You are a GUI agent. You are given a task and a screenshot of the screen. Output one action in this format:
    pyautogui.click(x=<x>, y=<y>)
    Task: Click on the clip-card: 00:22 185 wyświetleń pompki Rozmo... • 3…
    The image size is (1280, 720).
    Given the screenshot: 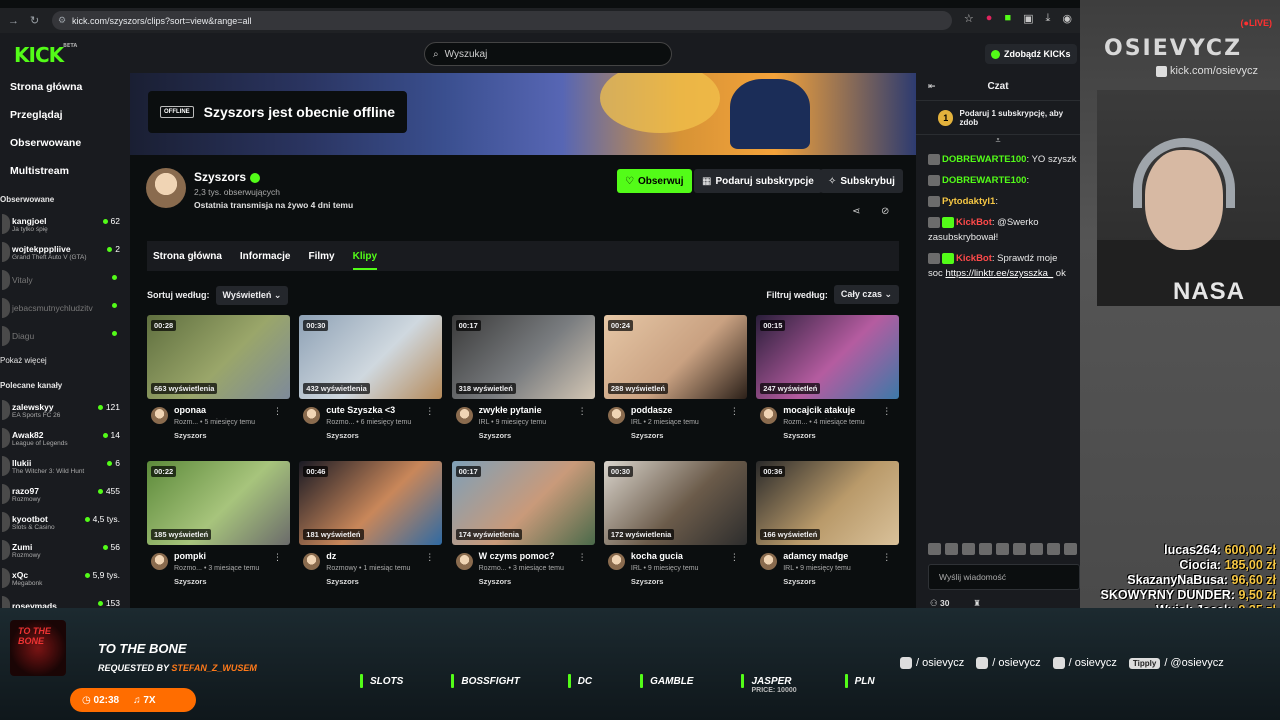 What is the action you would take?
    pyautogui.click(x=218, y=528)
    